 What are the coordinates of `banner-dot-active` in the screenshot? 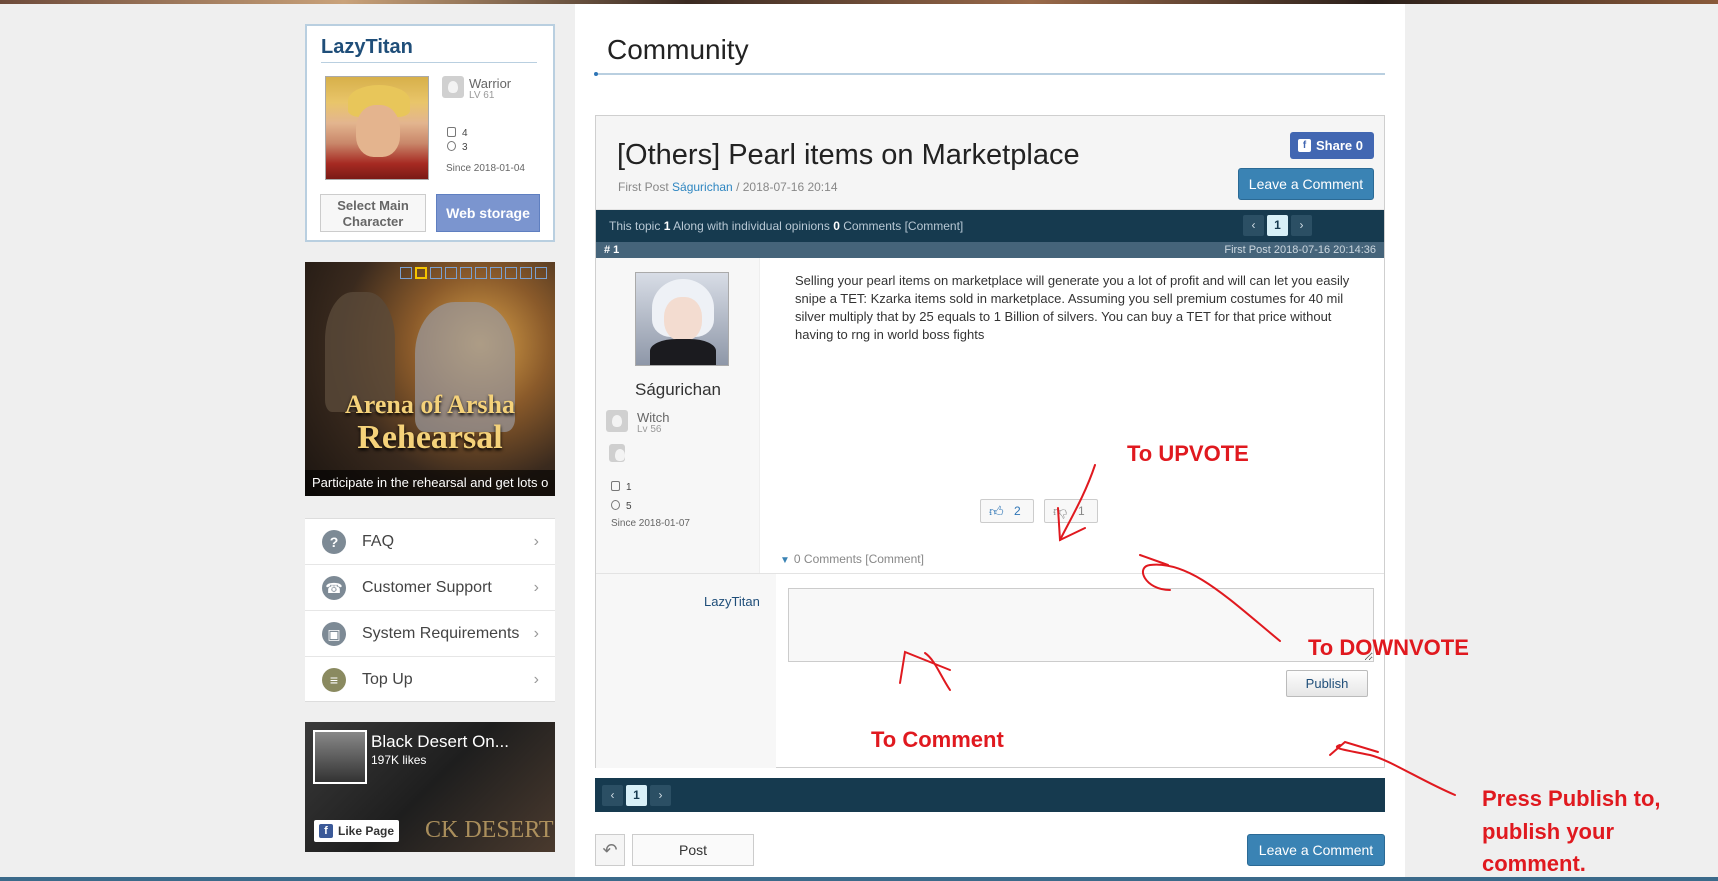 It's located at (421, 273).